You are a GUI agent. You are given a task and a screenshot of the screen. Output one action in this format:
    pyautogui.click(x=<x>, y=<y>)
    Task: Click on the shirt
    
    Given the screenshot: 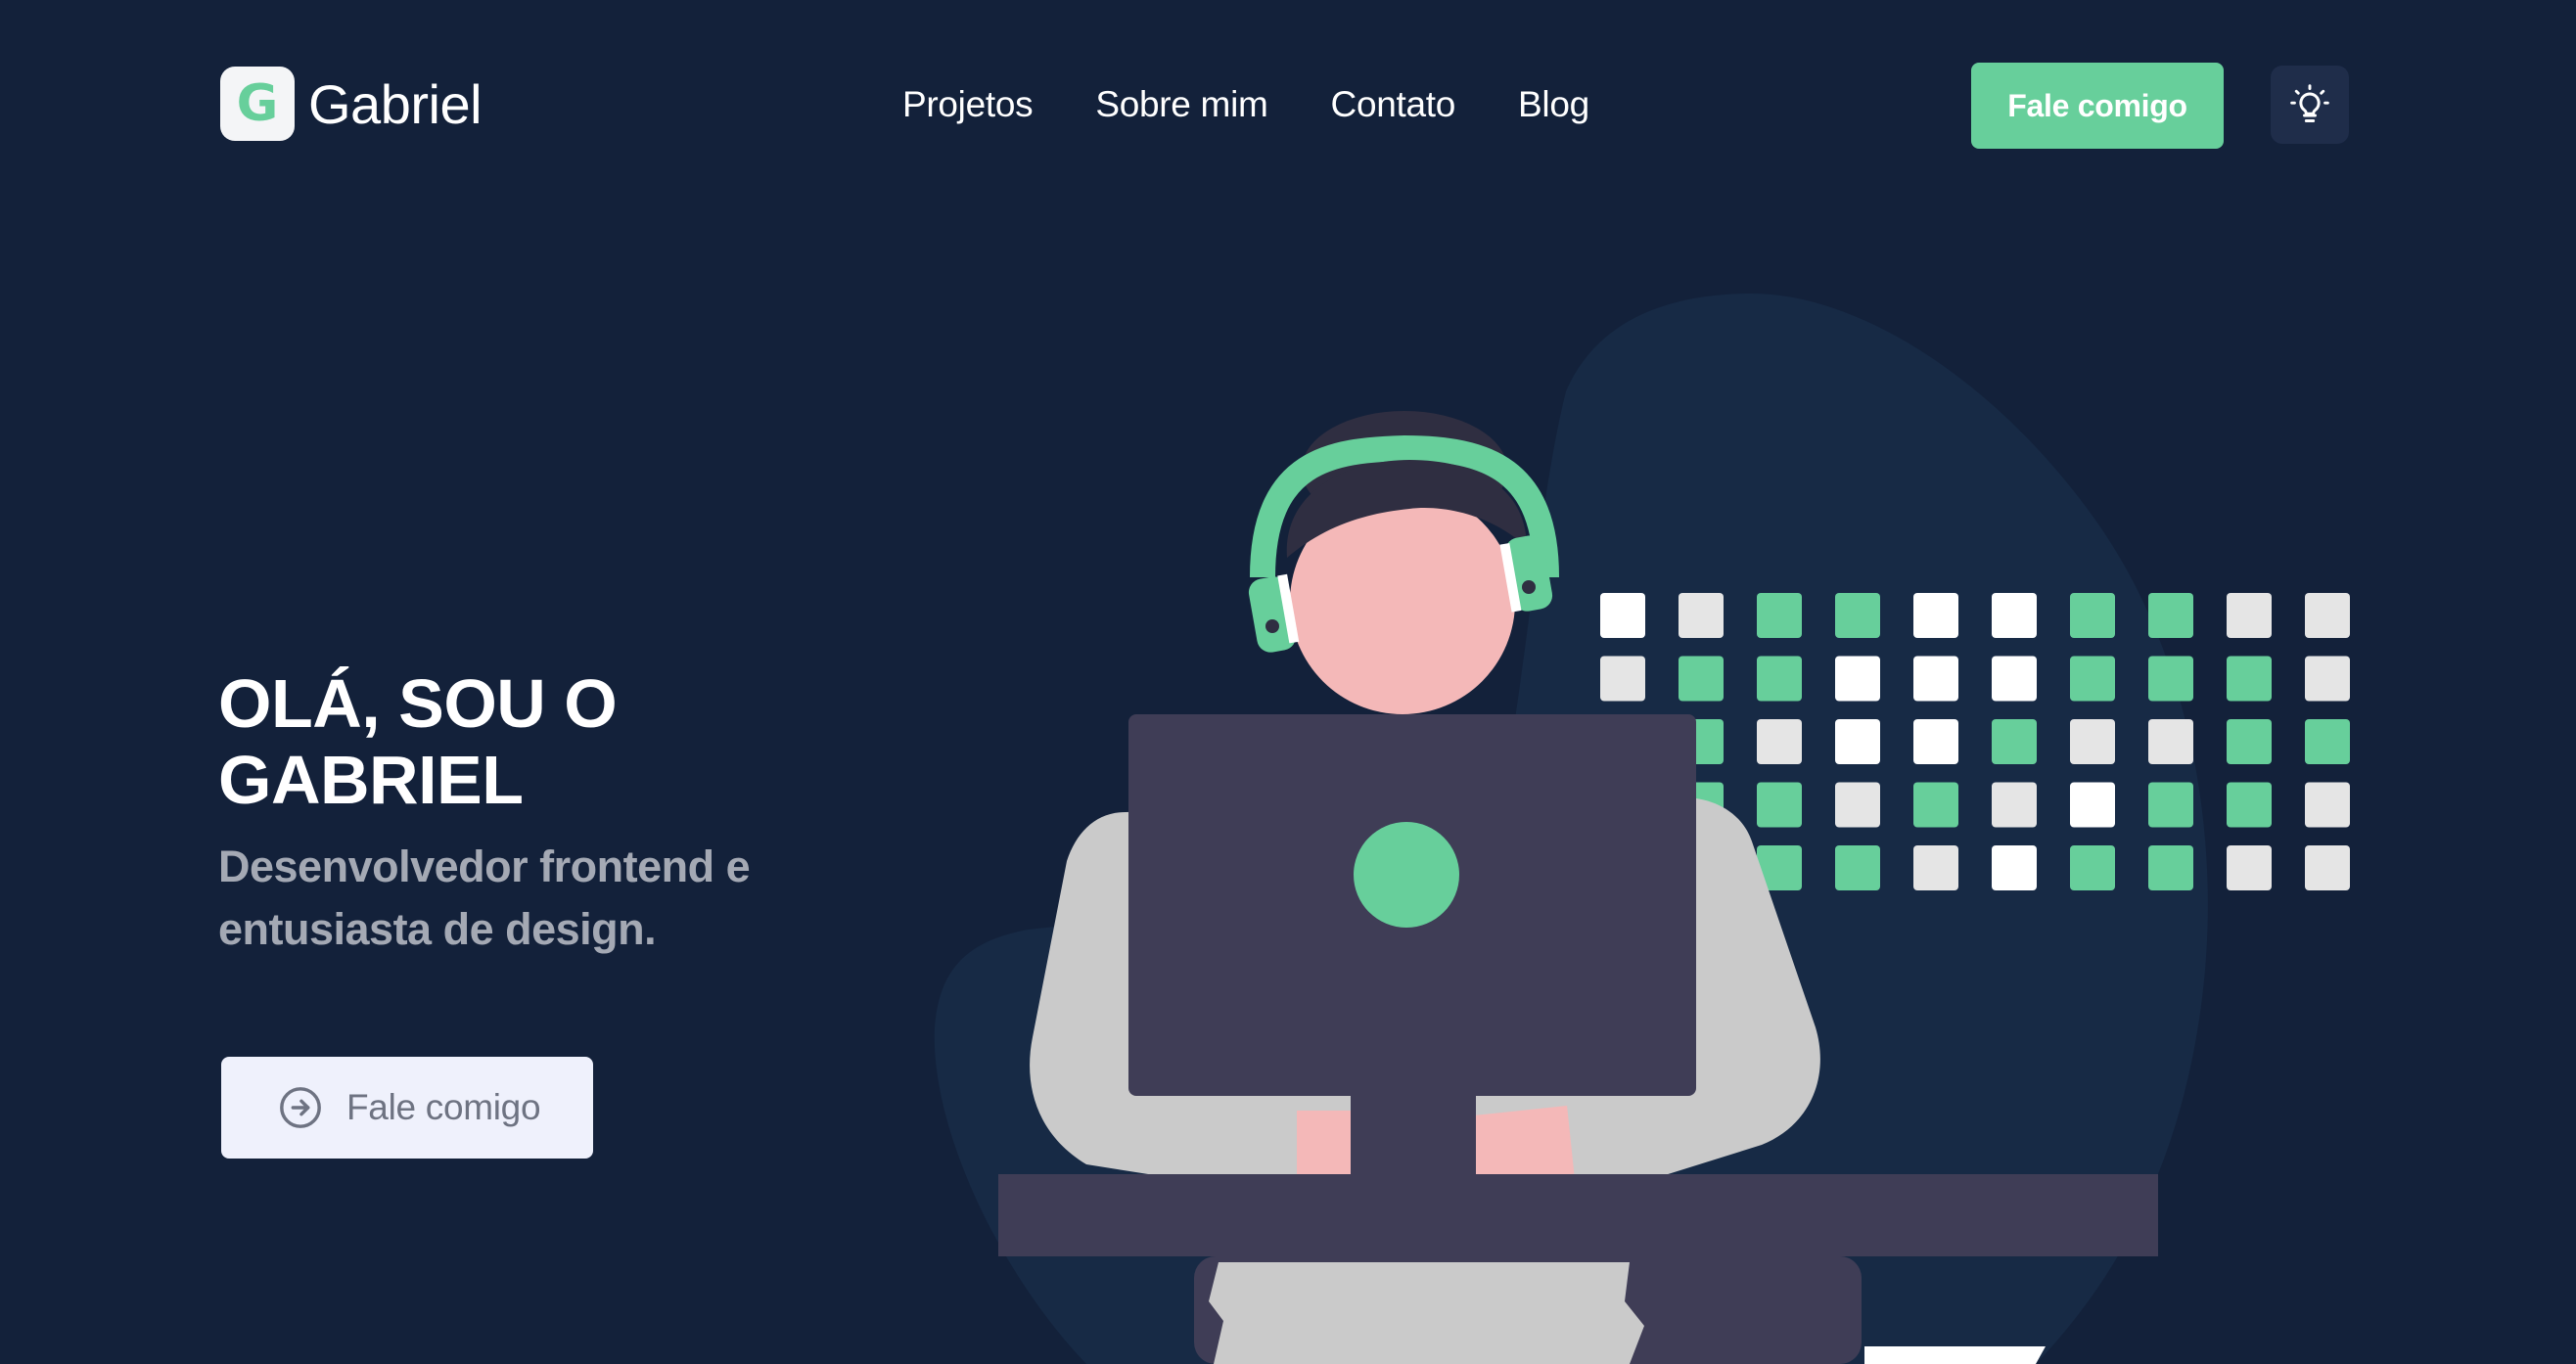 What is the action you would take?
    pyautogui.click(x=1425, y=995)
    